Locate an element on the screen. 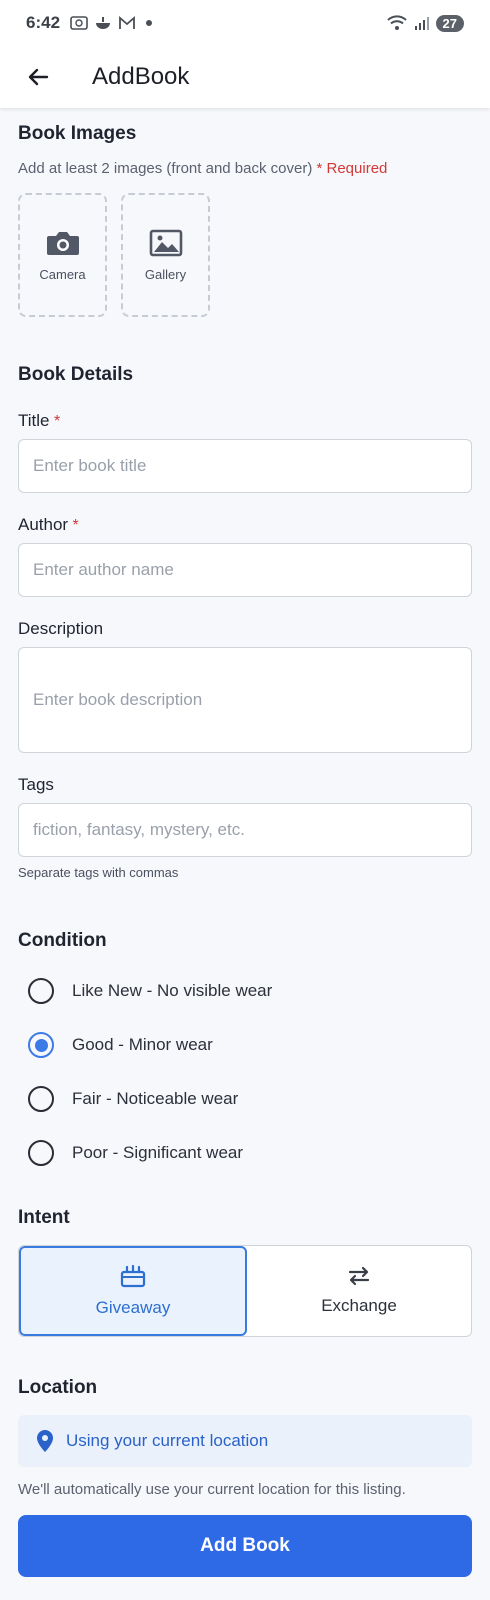 The width and height of the screenshot is (490, 1600). add-book-button: Add Book is located at coordinates (245, 1546).